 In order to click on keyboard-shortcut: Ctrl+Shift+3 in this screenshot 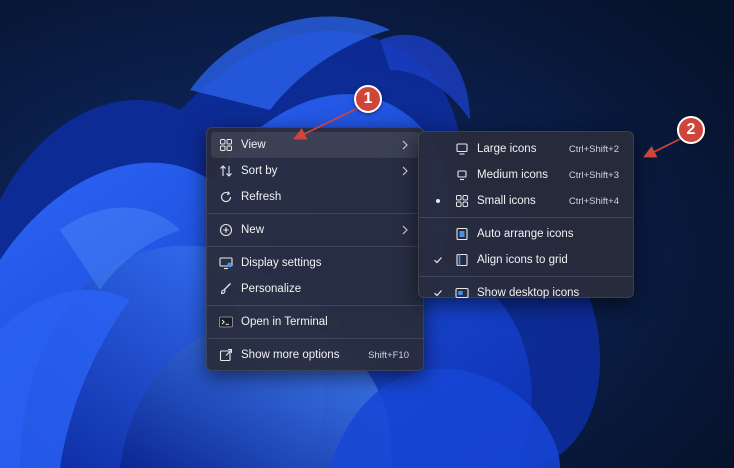, I will do `click(593, 175)`.